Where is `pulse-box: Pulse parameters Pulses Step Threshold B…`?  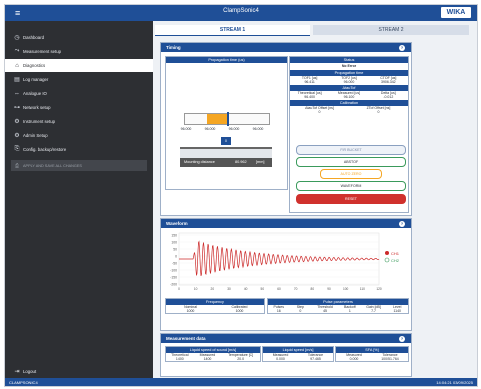 pulse-box: Pulse parameters Pulses Step Threshold B… is located at coordinates (338, 306).